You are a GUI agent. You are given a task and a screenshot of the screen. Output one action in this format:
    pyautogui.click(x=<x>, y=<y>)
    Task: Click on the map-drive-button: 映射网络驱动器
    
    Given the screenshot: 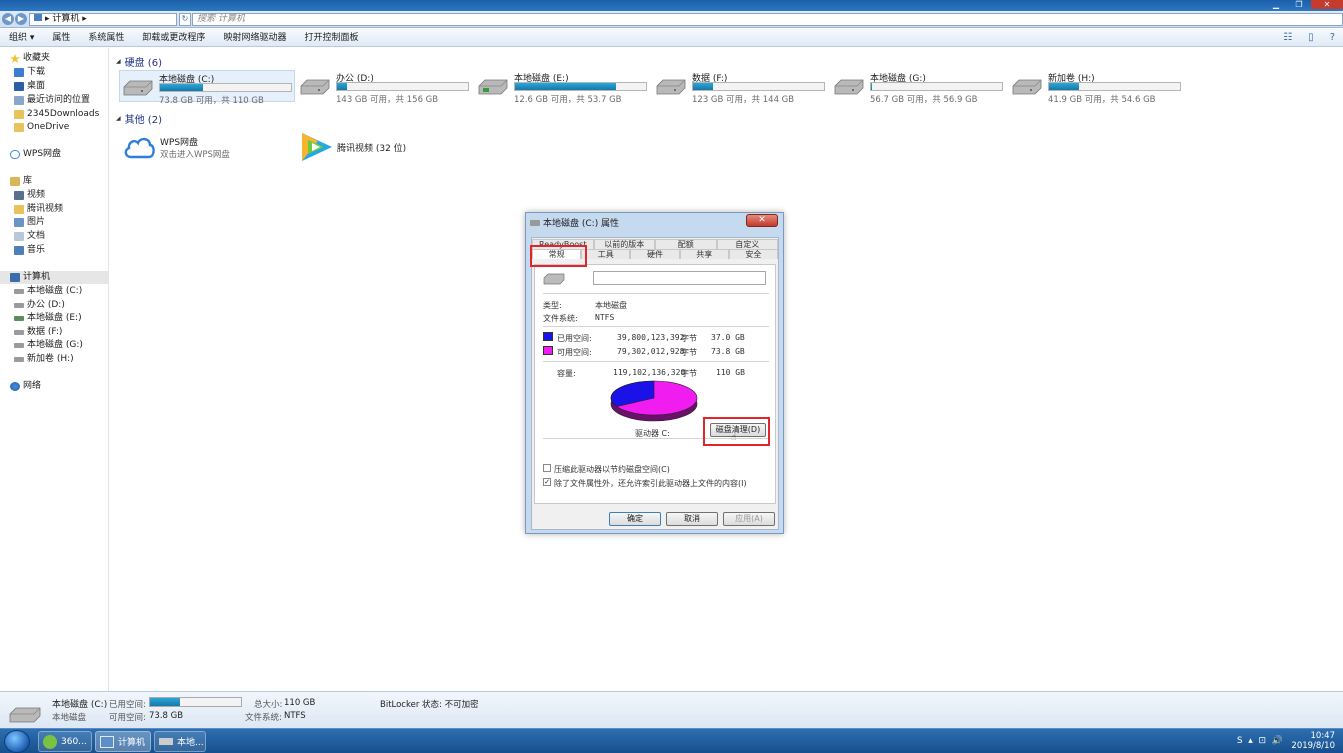 What is the action you would take?
    pyautogui.click(x=254, y=38)
    